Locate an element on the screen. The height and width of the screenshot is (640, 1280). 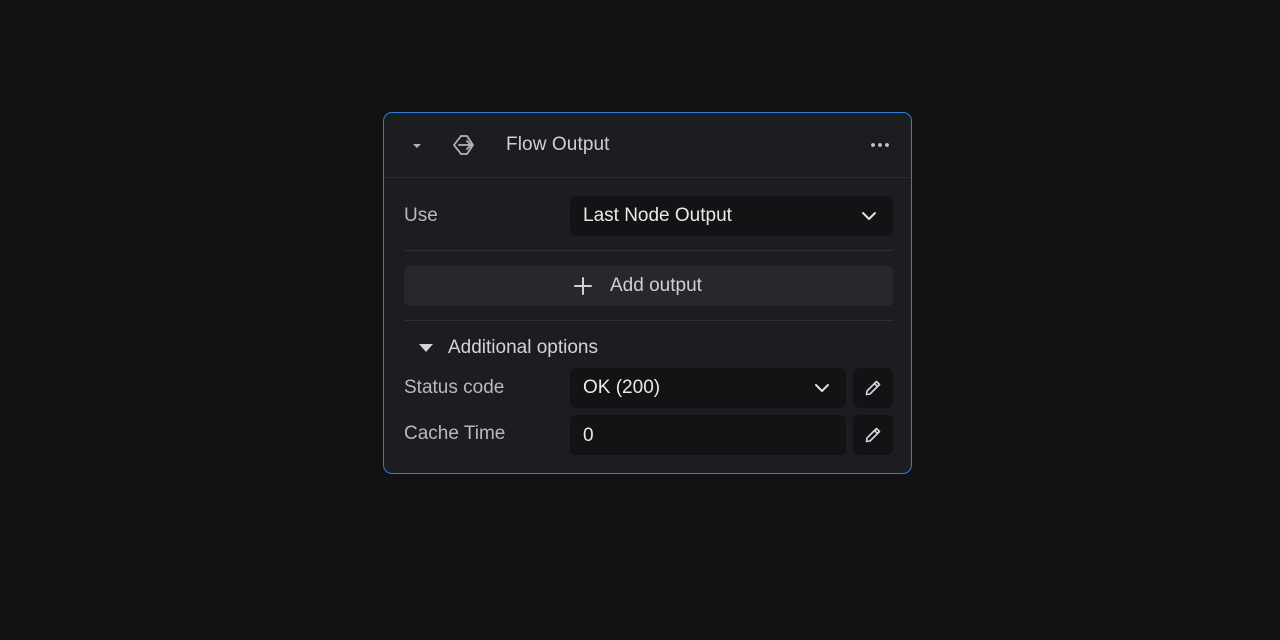
status-code-label: Status code is located at coordinates (454, 387).